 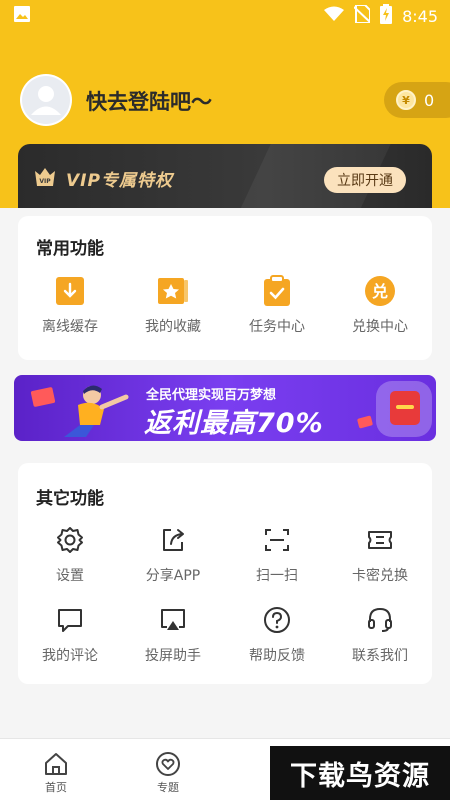 I want to click on tab-home: 首页, so click(x=56, y=773).